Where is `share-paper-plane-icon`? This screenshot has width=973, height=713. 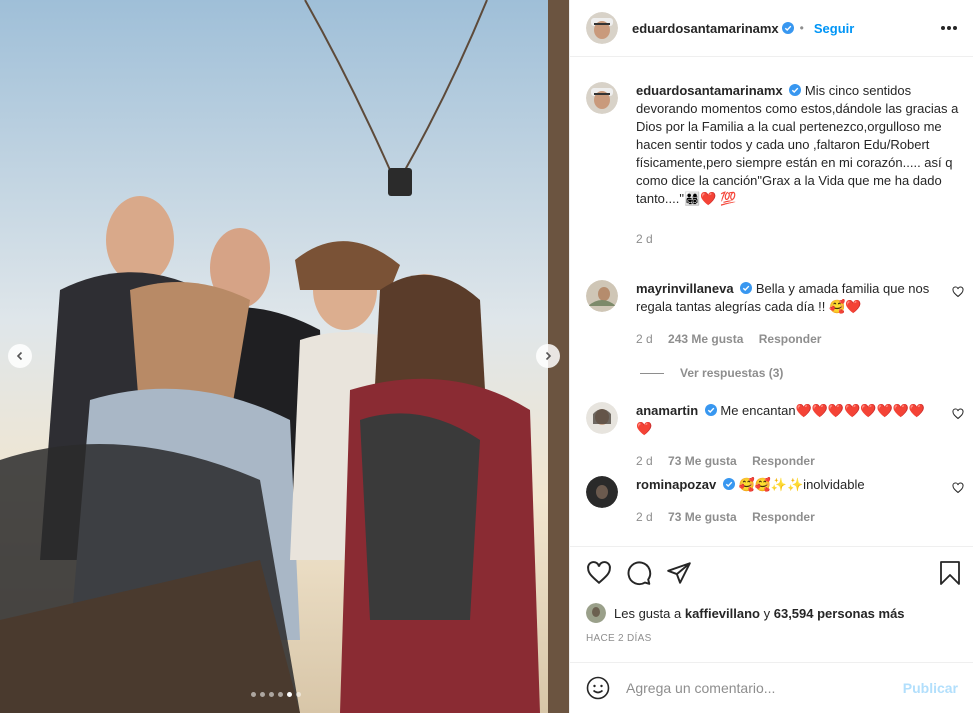
share-paper-plane-icon is located at coordinates (679, 573).